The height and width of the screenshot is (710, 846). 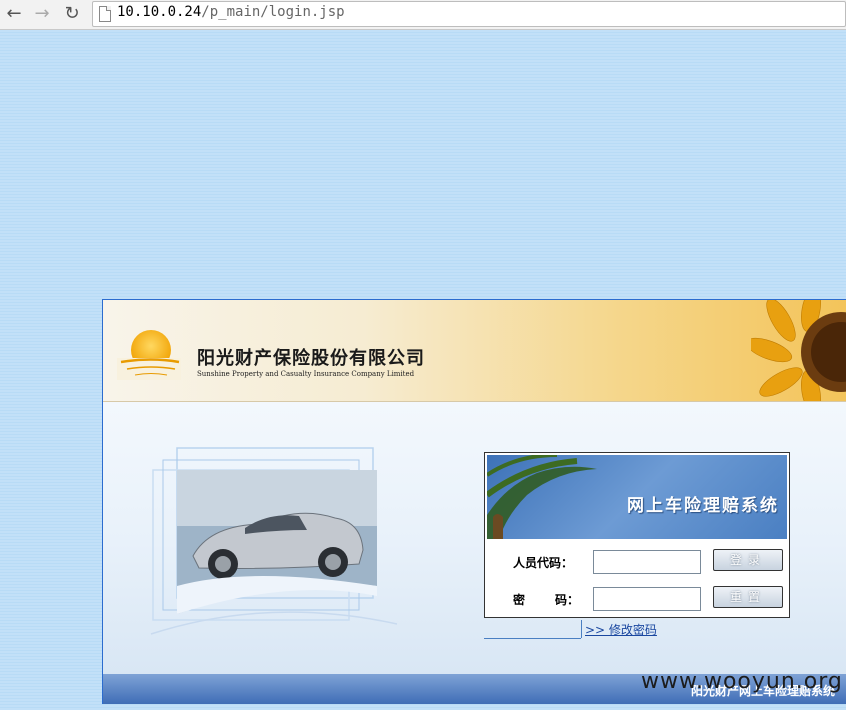 What do you see at coordinates (748, 560) in the screenshot?
I see `login-button: 登录` at bounding box center [748, 560].